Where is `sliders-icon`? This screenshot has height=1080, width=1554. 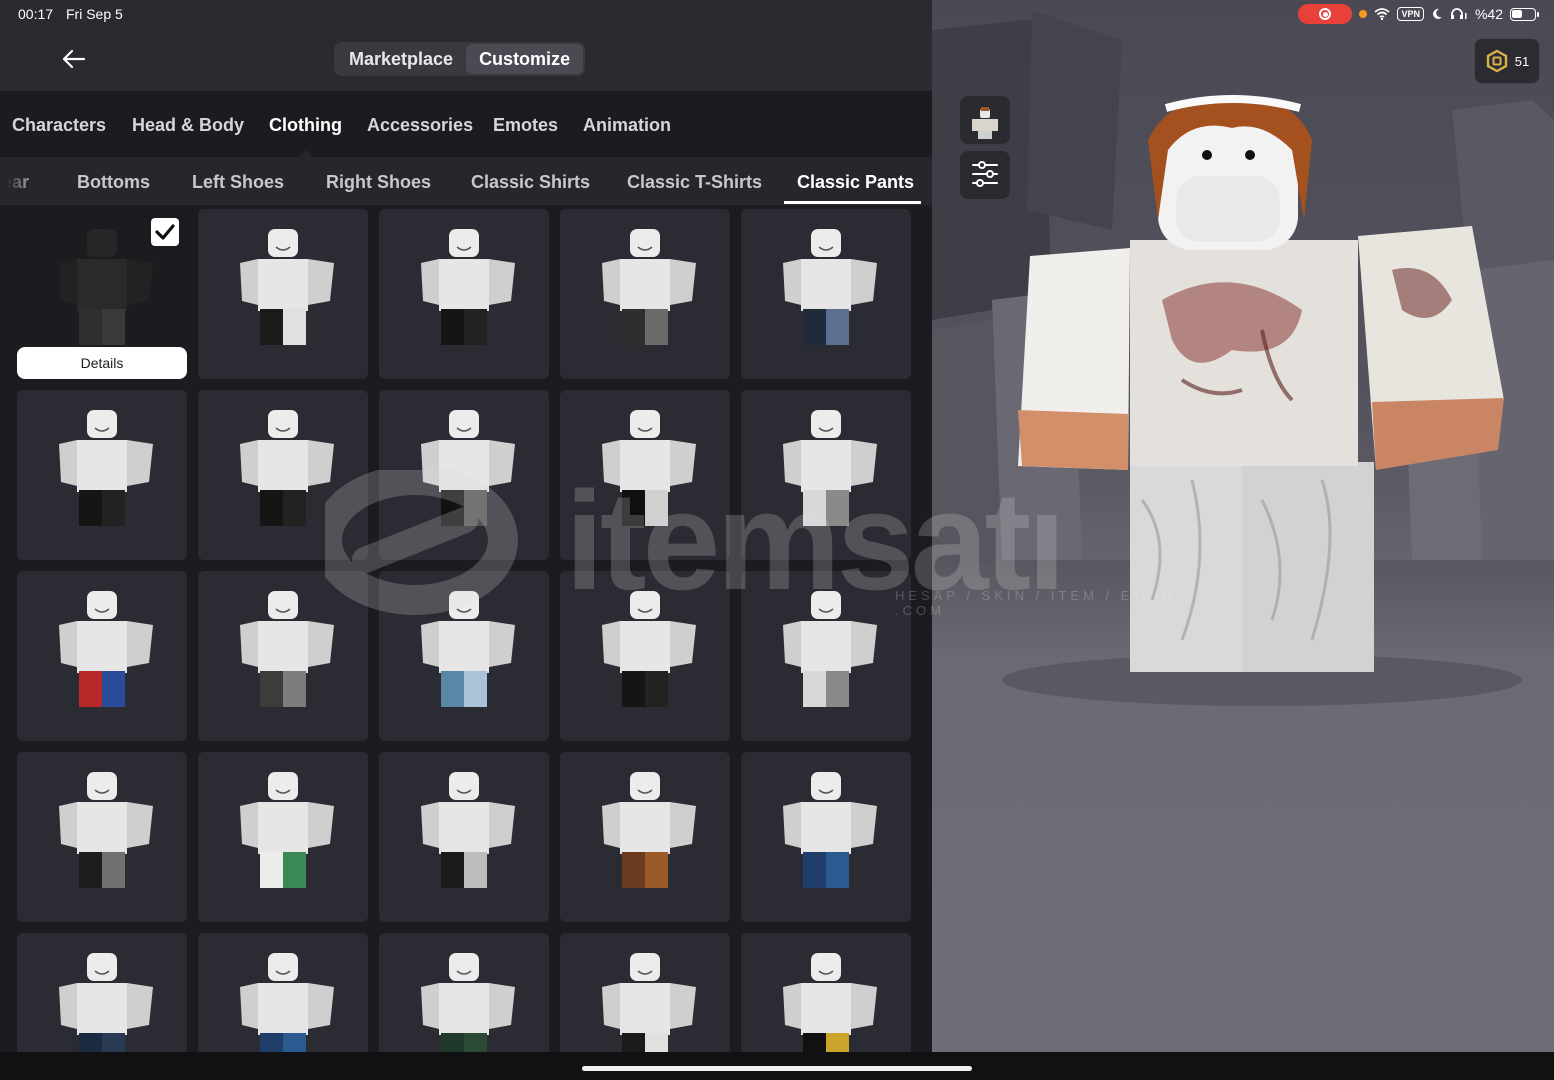
sliders-icon is located at coordinates (985, 174).